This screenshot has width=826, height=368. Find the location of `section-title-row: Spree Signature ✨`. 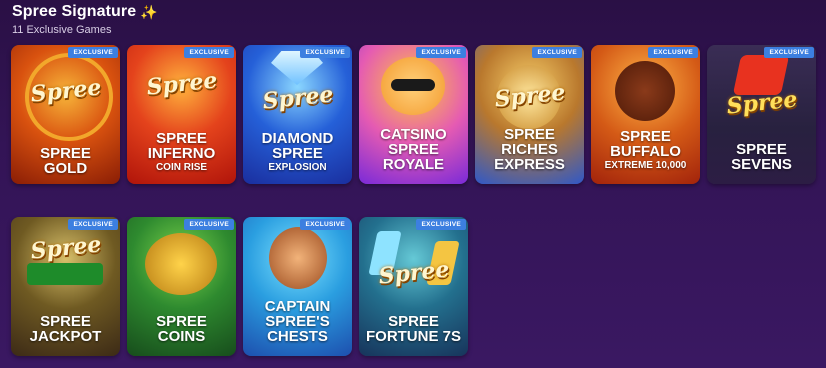

section-title-row: Spree Signature ✨ is located at coordinates (85, 12).